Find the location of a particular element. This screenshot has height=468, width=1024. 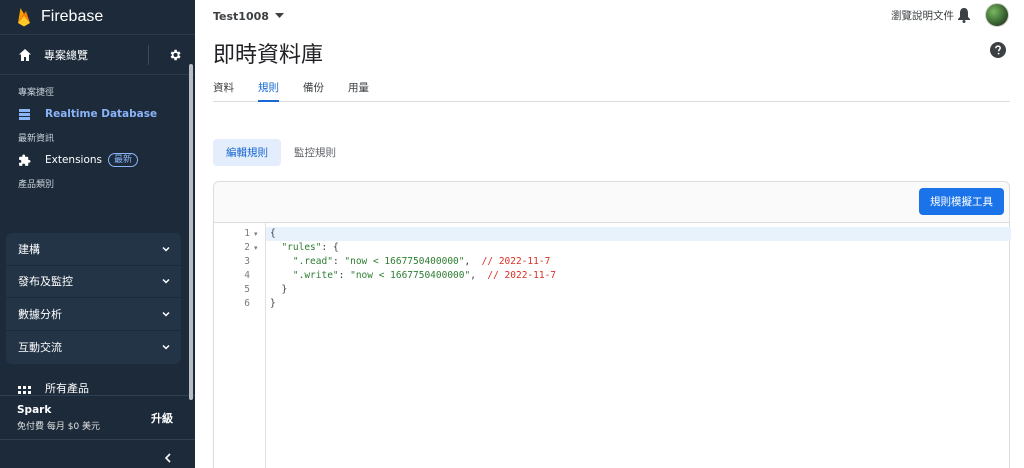

subtab-monitor-rules: 監控規則 is located at coordinates (315, 152).